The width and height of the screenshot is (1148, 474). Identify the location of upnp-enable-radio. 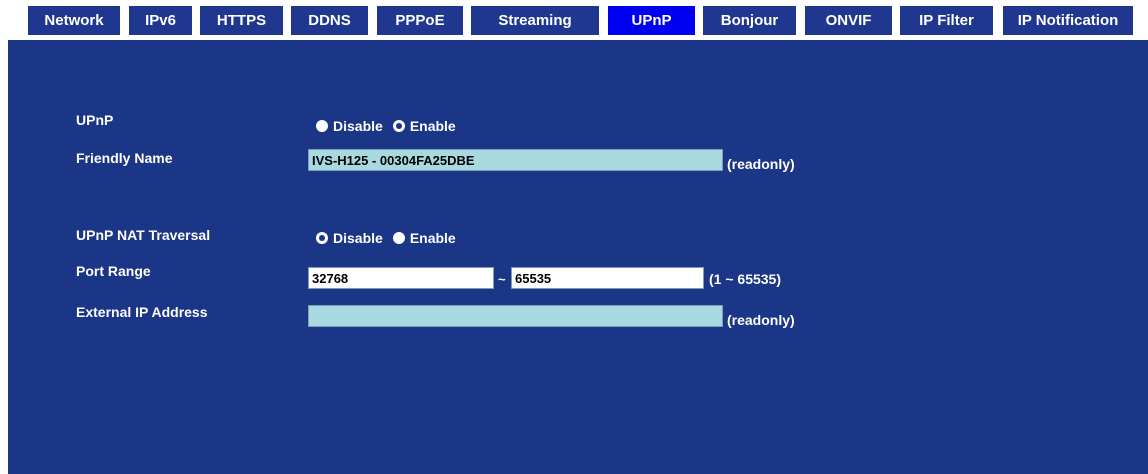
(398, 126).